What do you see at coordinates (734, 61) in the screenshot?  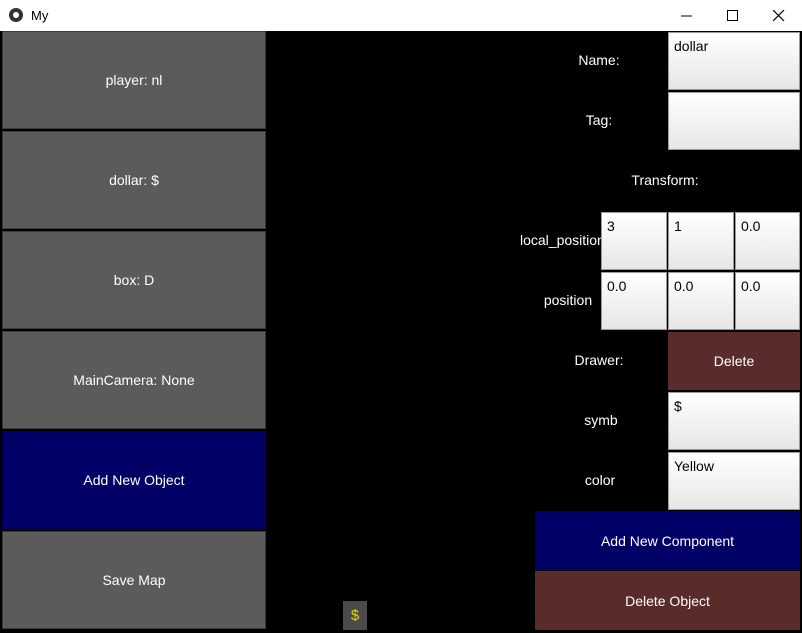 I see `name-field: dollar` at bounding box center [734, 61].